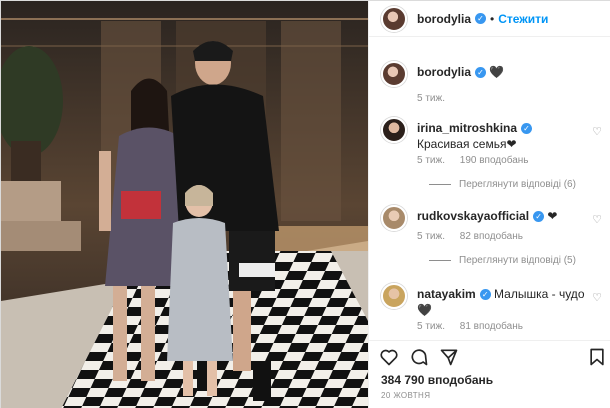 The width and height of the screenshot is (610, 408). Describe the element at coordinates (502, 260) in the screenshot. I see `view-replies-button: Переглянути відповіді (5)` at that location.